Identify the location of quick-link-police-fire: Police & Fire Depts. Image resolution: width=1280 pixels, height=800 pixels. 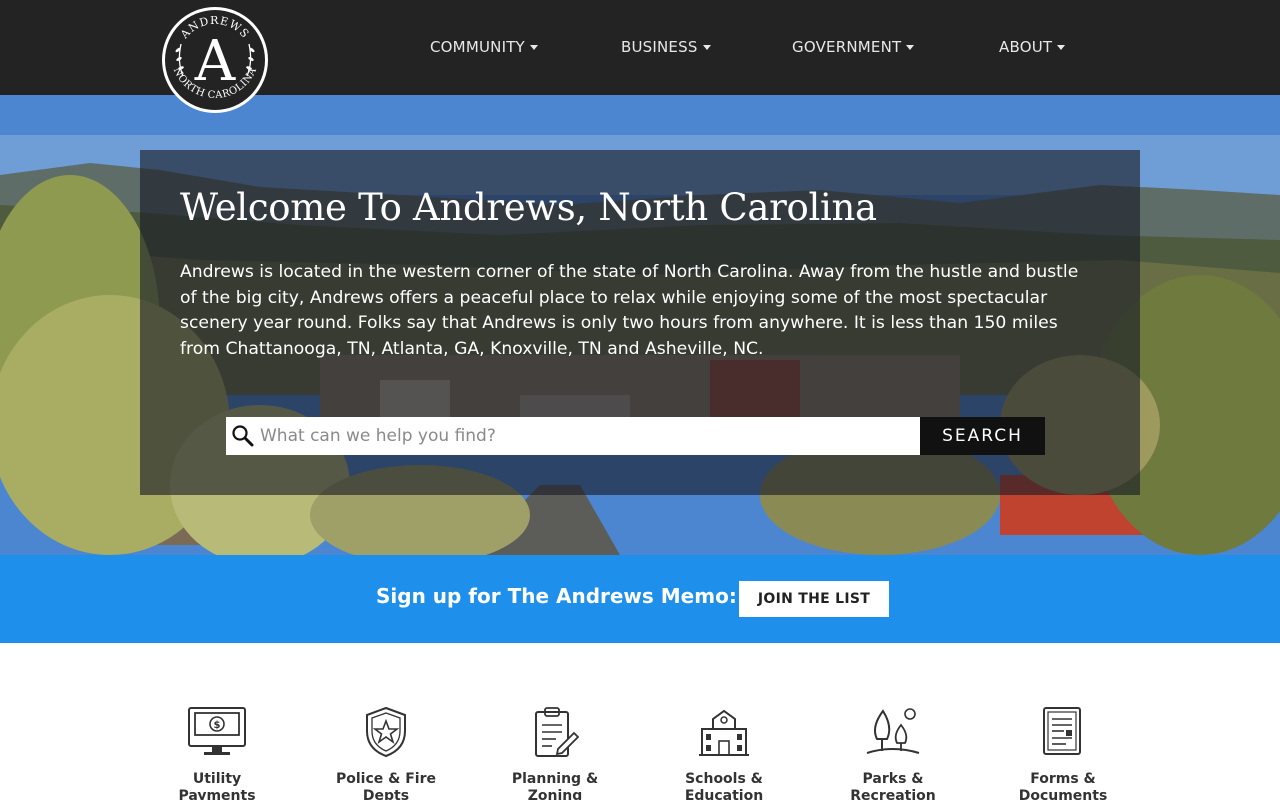
(386, 752).